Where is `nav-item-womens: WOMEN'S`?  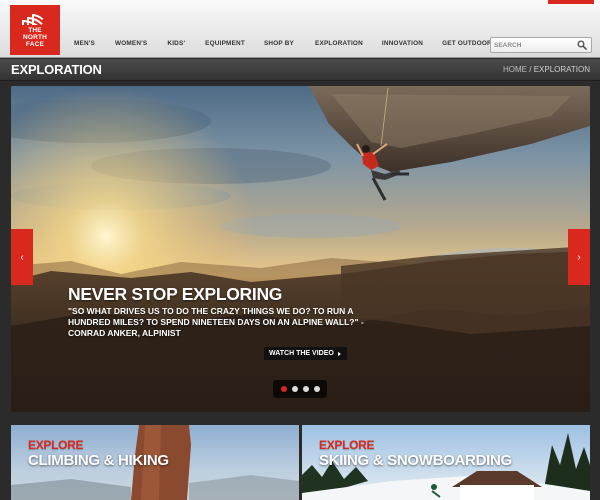 nav-item-womens: WOMEN'S is located at coordinates (131, 43).